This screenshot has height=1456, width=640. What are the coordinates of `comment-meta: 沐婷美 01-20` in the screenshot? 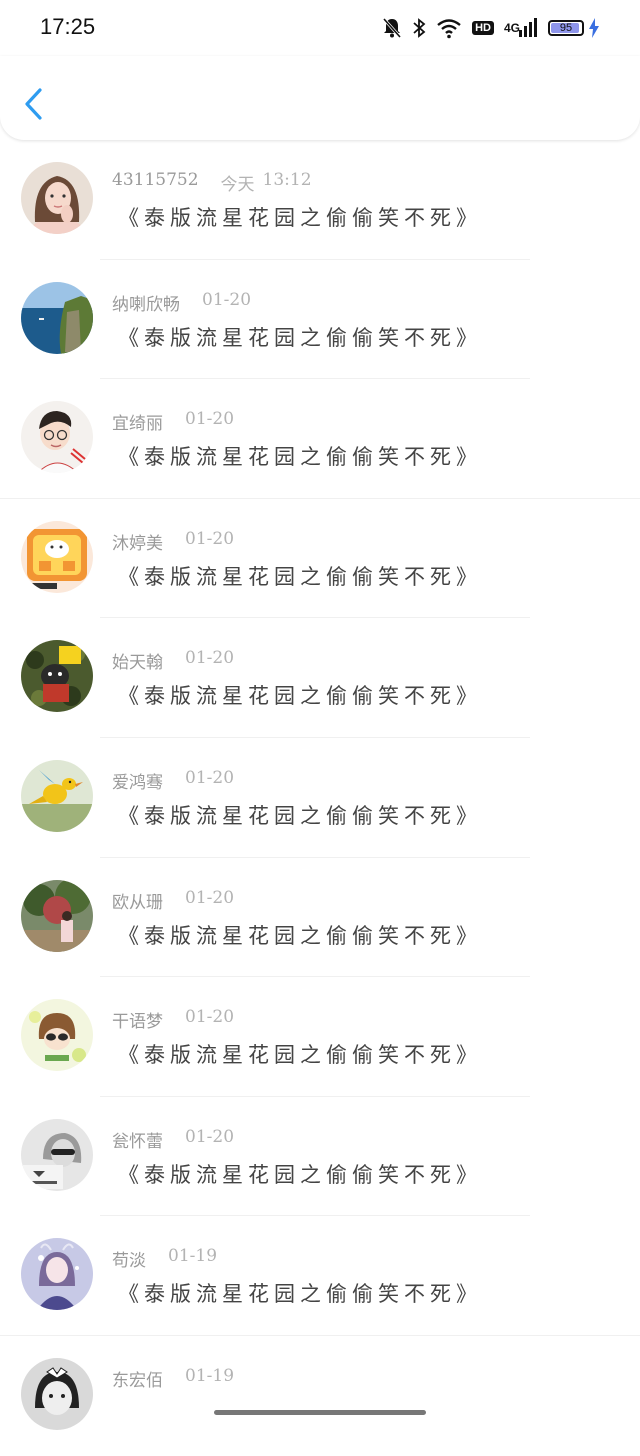 It's located at (173, 541).